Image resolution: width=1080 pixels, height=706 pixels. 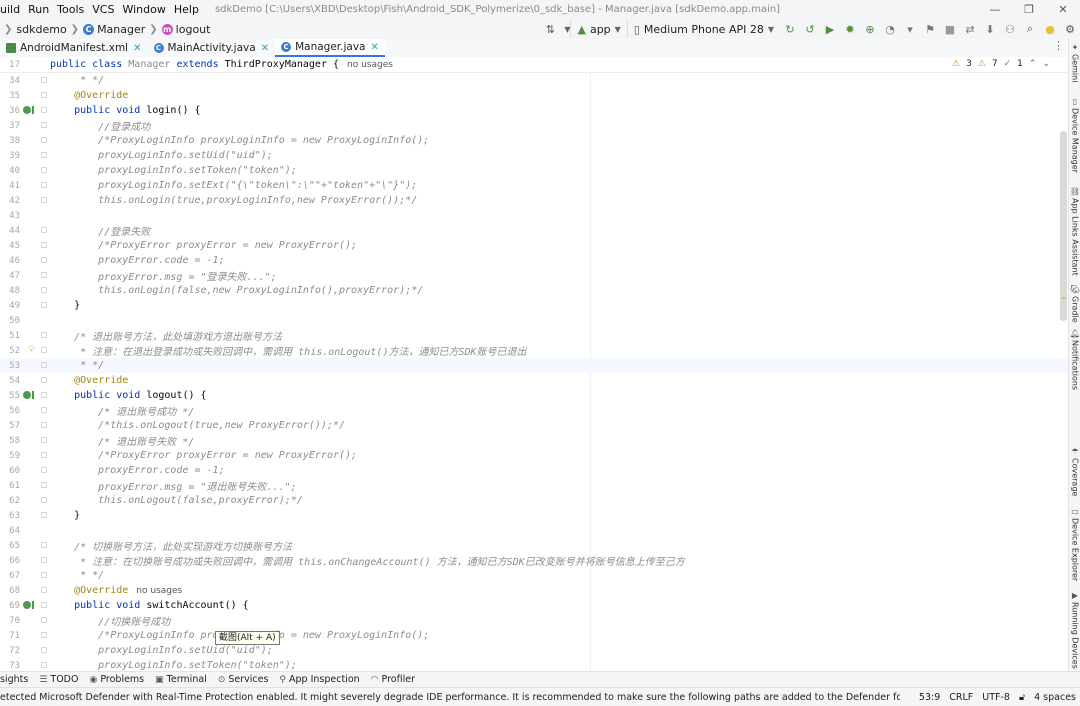 What do you see at coordinates (1055, 697) in the screenshot?
I see `indent-setting: 4 spaces` at bounding box center [1055, 697].